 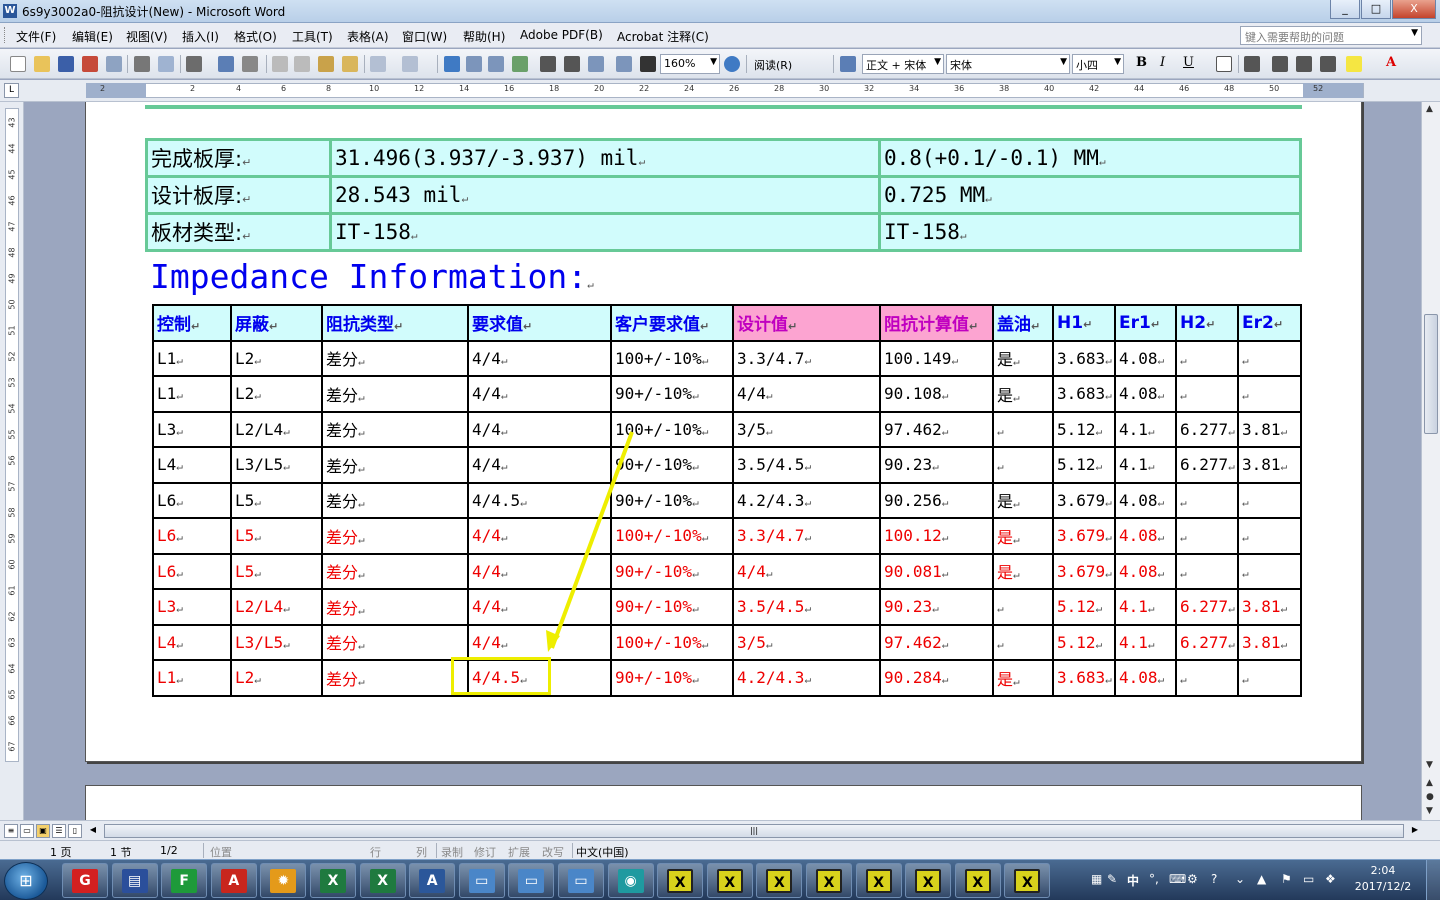 What do you see at coordinates (147, 36) in the screenshot?
I see `menu-view: 视图(V)` at bounding box center [147, 36].